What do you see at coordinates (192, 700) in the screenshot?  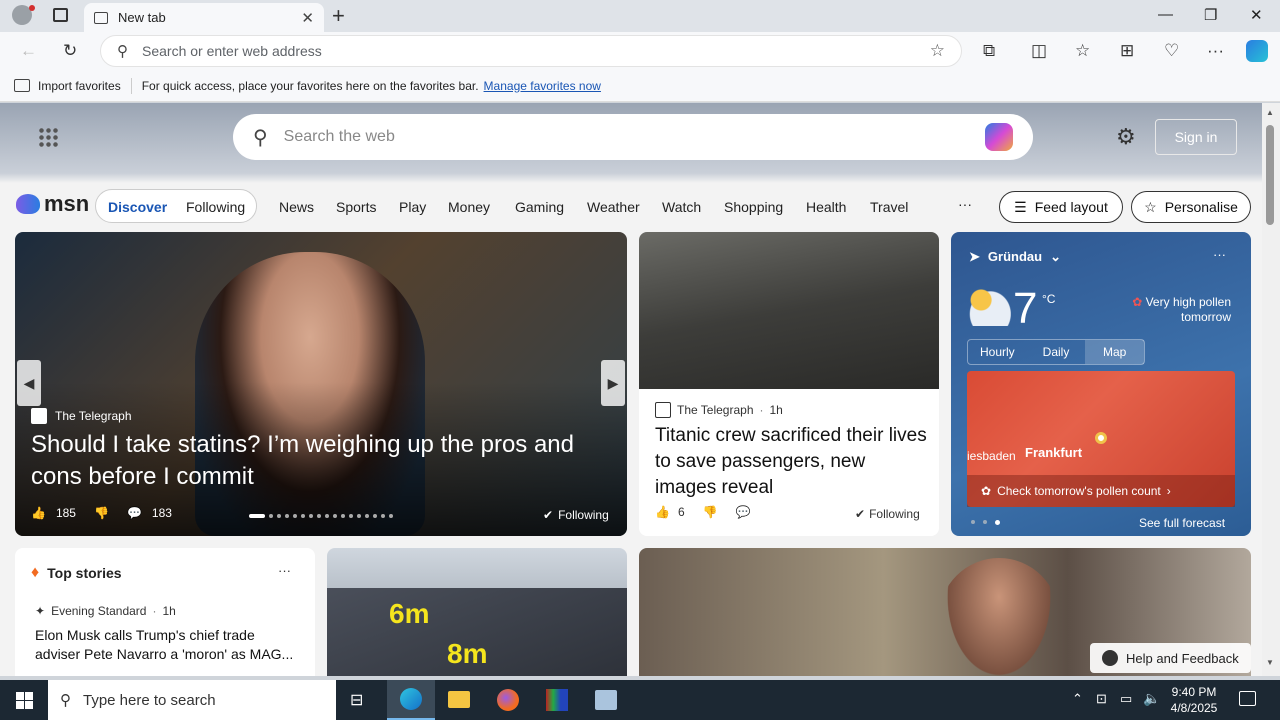 I see `taskbar-search: ⚲ Type here to search` at bounding box center [192, 700].